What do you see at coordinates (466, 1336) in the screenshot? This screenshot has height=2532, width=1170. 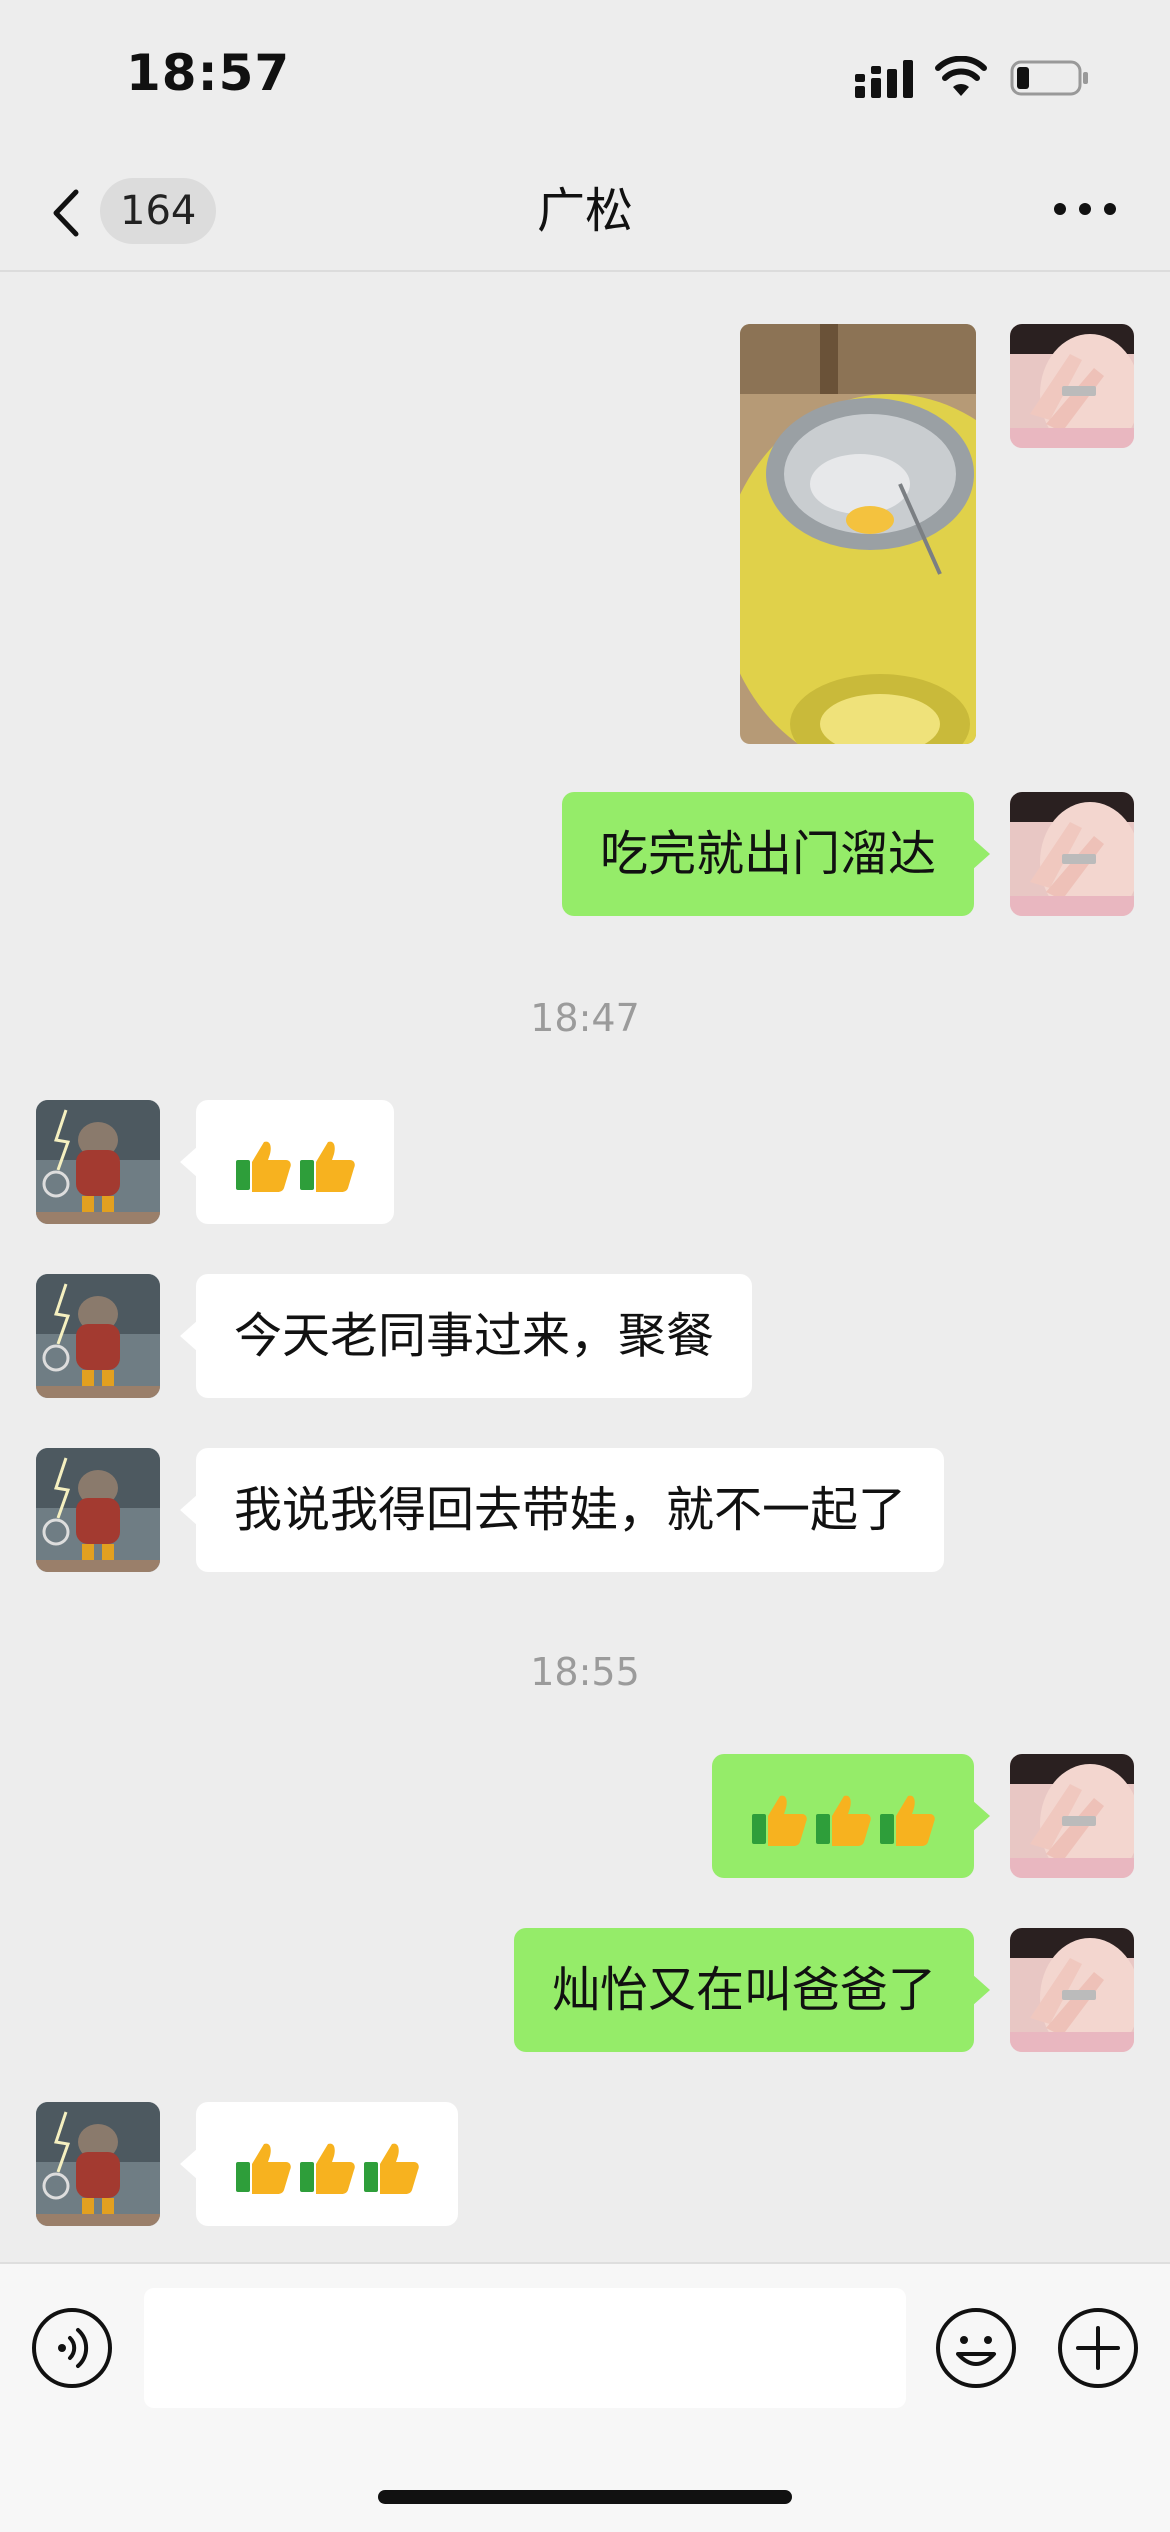 I see `message-bubble-incoming: 今天老同事过来，聚餐` at bounding box center [466, 1336].